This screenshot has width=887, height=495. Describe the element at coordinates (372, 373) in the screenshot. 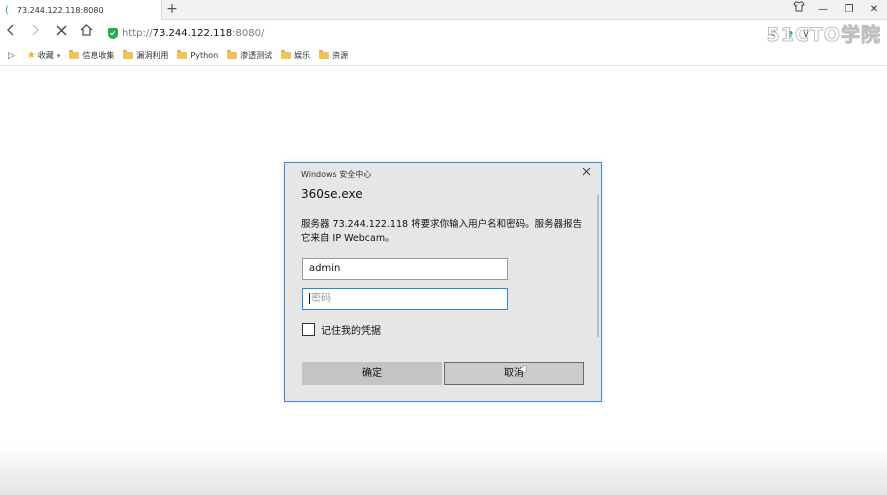

I see `ok-button: 确定` at that location.